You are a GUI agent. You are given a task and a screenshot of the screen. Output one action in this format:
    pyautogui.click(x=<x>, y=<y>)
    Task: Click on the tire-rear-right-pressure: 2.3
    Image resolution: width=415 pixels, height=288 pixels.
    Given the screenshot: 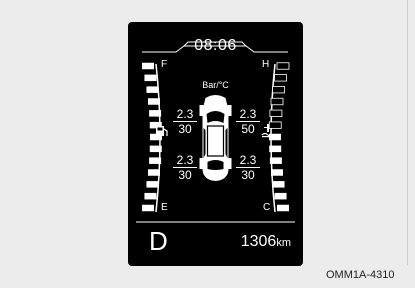 What is the action you would take?
    pyautogui.click(x=248, y=161)
    